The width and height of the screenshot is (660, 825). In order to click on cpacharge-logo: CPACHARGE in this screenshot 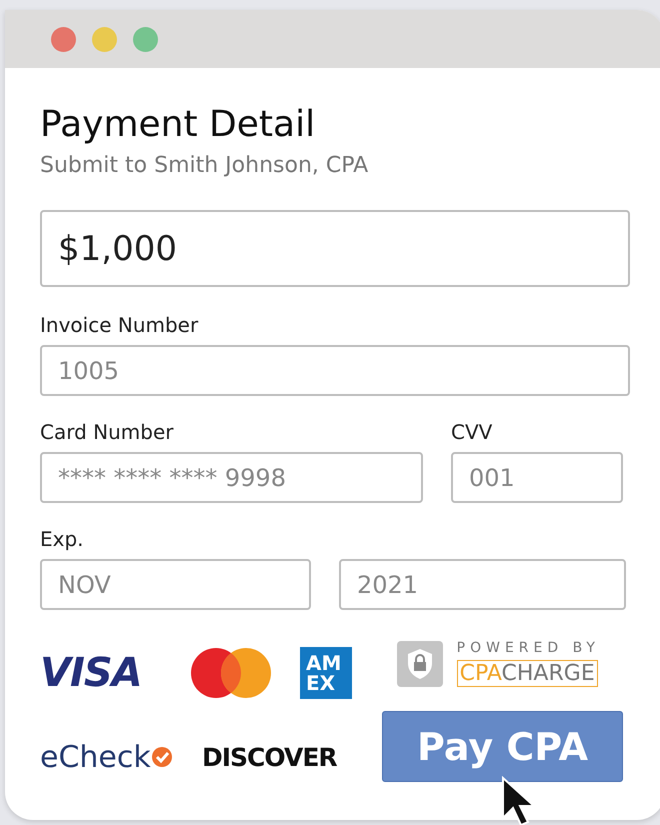, I will do `click(527, 673)`.